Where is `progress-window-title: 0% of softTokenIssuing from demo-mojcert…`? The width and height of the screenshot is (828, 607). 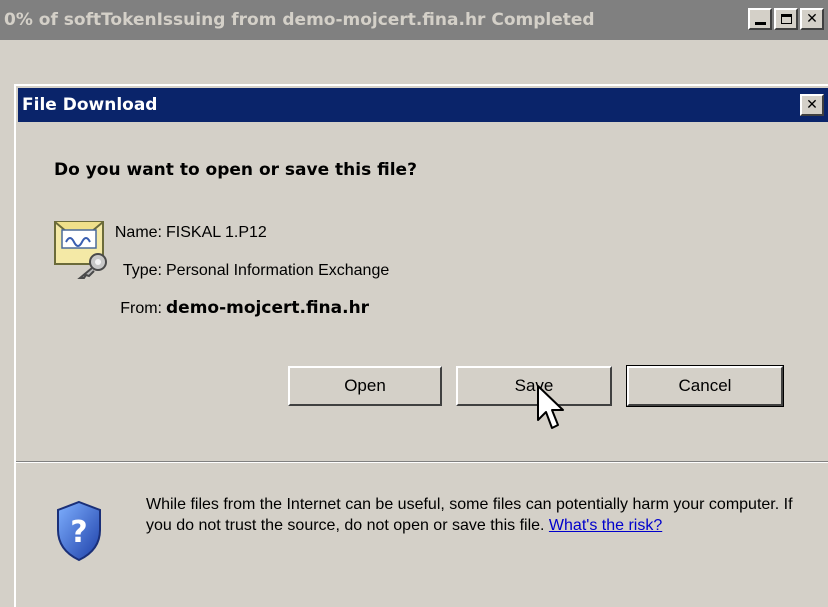
progress-window-title: 0% of softTokenIssuing from demo-mojcert… is located at coordinates (299, 20).